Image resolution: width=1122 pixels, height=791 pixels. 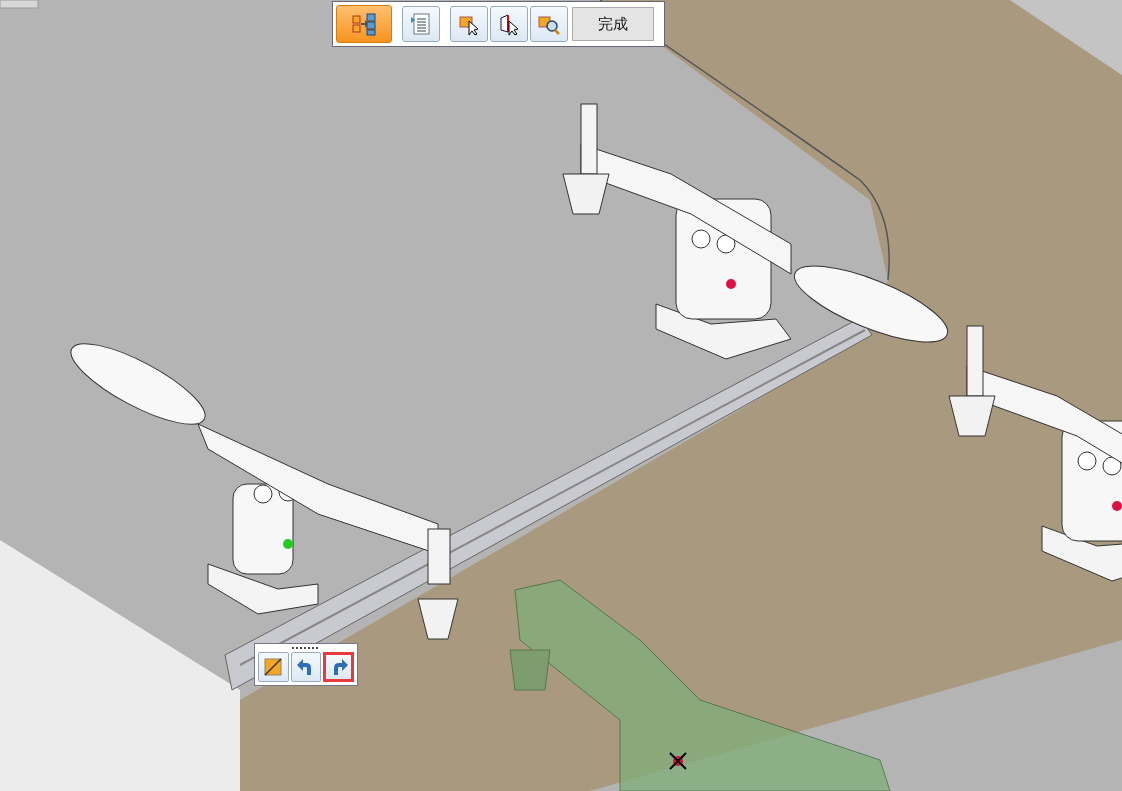 What do you see at coordinates (306, 648) in the screenshot?
I see `drag-handle` at bounding box center [306, 648].